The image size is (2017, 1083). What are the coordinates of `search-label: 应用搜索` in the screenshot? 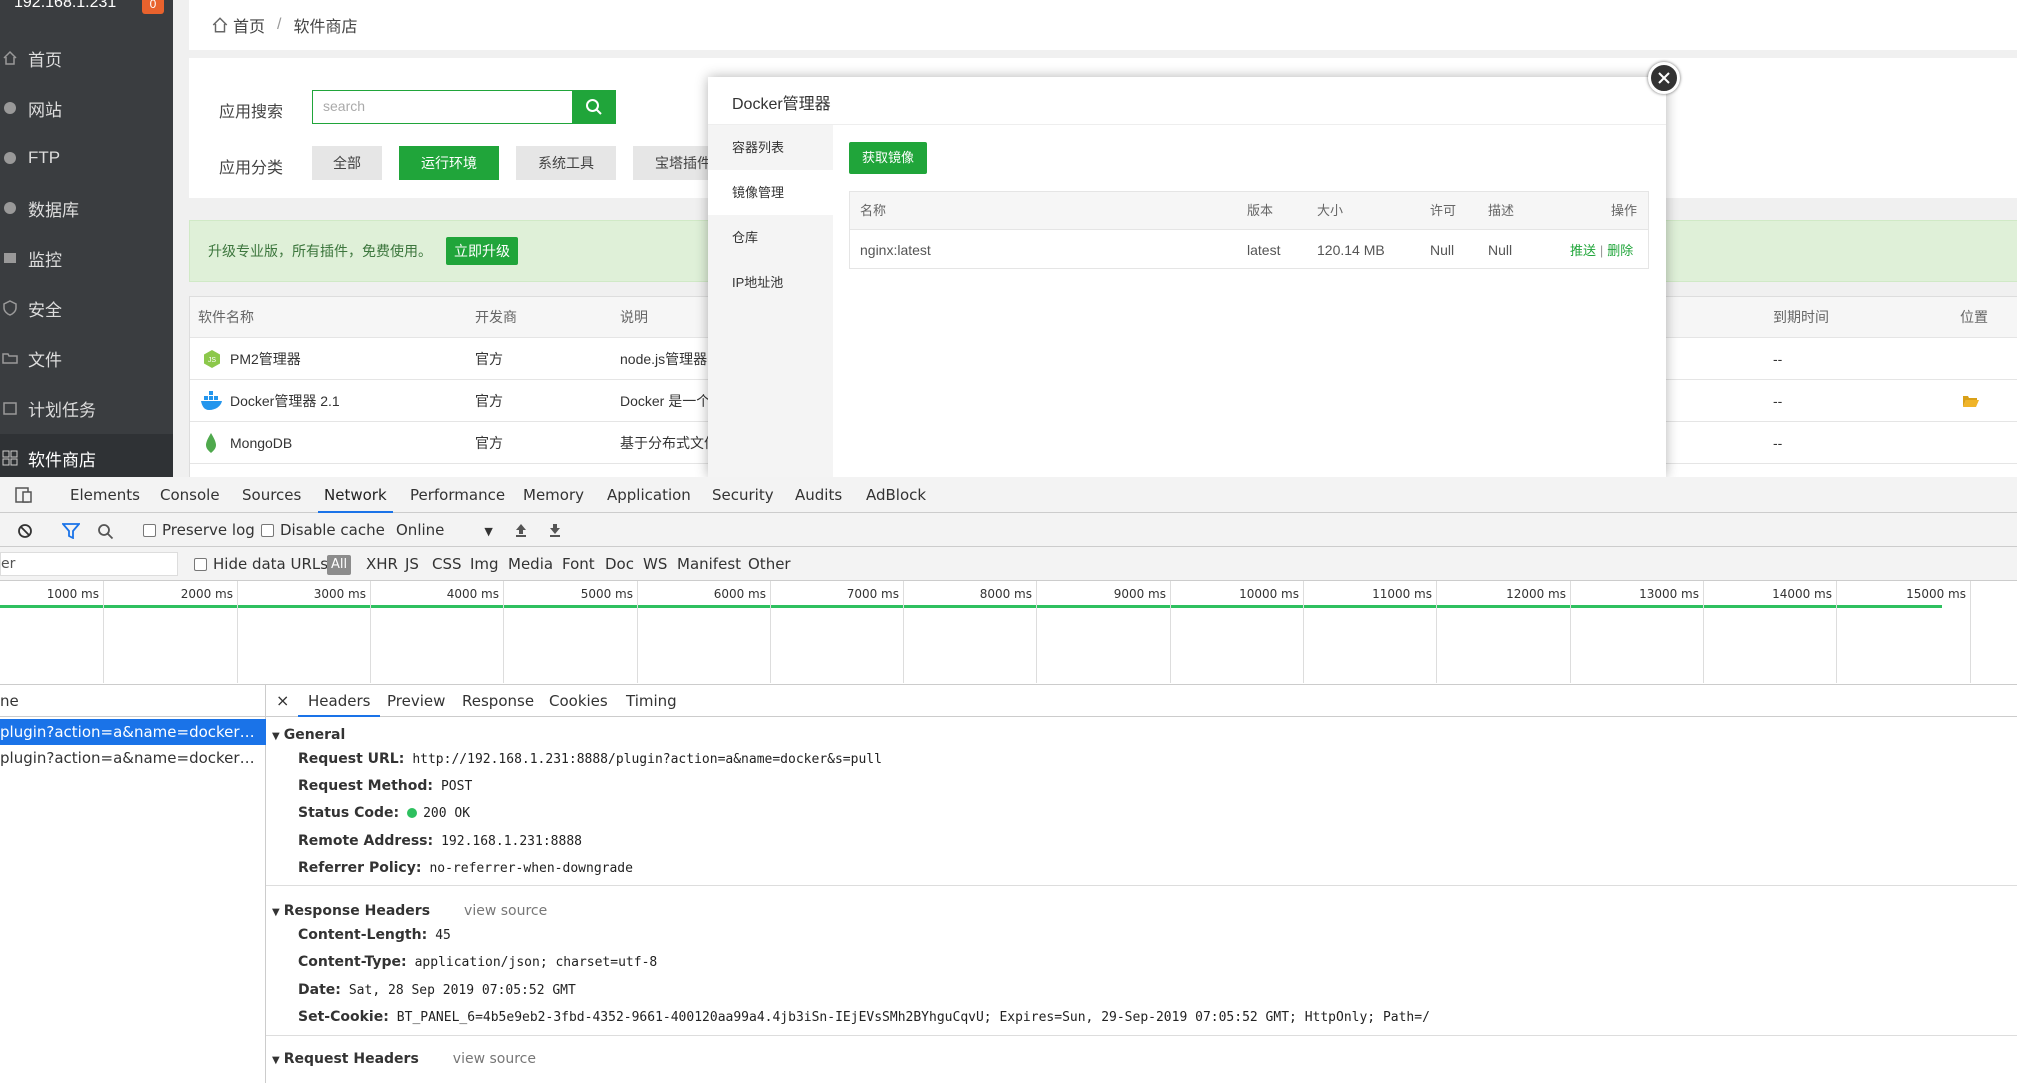 It's located at (251, 112).